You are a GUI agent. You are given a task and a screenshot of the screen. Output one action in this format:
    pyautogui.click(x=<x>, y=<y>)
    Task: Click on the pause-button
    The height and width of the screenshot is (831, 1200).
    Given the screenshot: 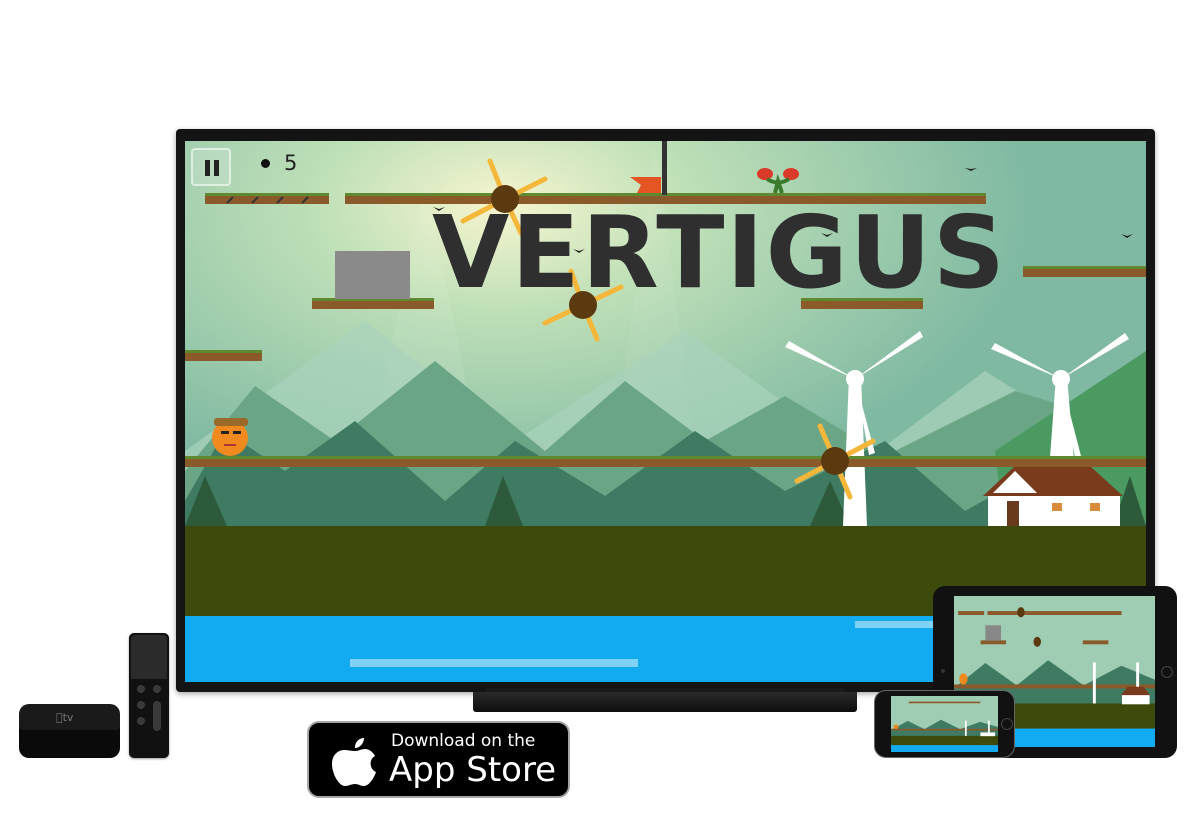 What is the action you would take?
    pyautogui.click(x=211, y=167)
    